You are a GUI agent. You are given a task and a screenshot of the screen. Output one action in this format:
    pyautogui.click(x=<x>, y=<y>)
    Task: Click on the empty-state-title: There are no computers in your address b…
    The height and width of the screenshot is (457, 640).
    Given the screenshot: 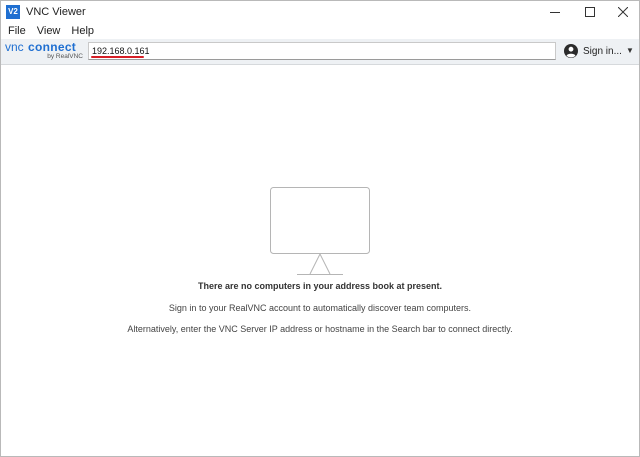 What is the action you would take?
    pyautogui.click(x=320, y=286)
    